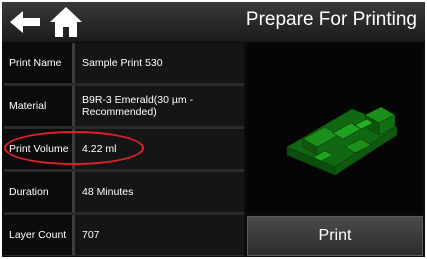 The height and width of the screenshot is (259, 427). What do you see at coordinates (331, 19) in the screenshot?
I see `page-title: Prepare For Printing` at bounding box center [331, 19].